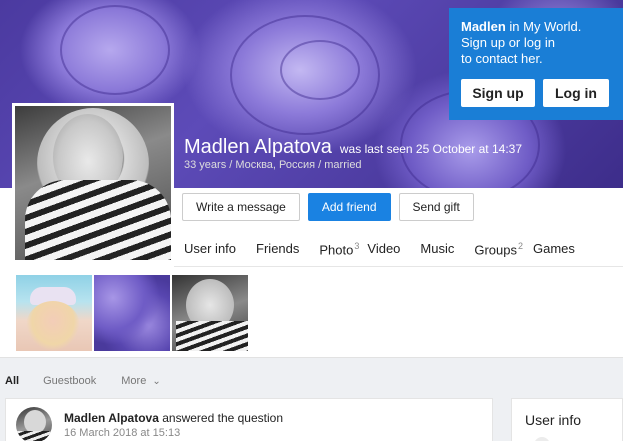 This screenshot has height=441, width=623. Describe the element at coordinates (12, 381) in the screenshot. I see `feed-tab-all: All` at that location.